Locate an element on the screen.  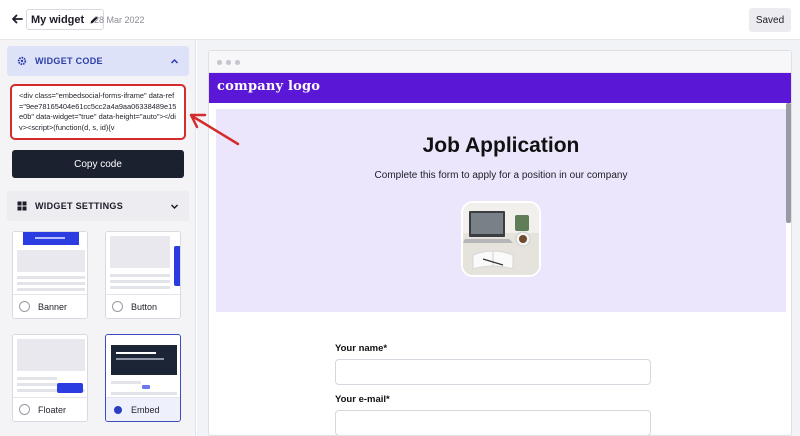
button-label: Button is located at coordinates (144, 306).